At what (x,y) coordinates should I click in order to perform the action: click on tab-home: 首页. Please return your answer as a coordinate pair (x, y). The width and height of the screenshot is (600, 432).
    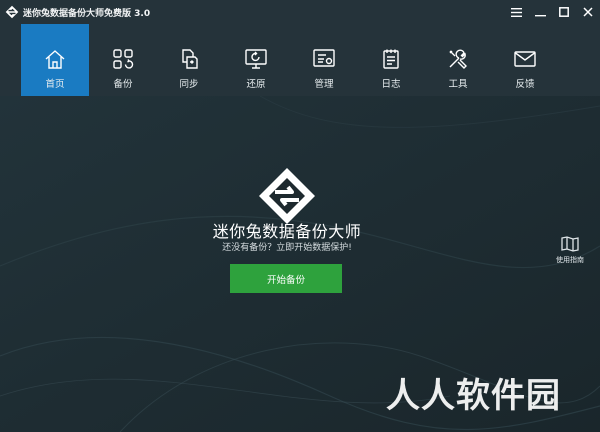
    Looking at the image, I should click on (55, 60).